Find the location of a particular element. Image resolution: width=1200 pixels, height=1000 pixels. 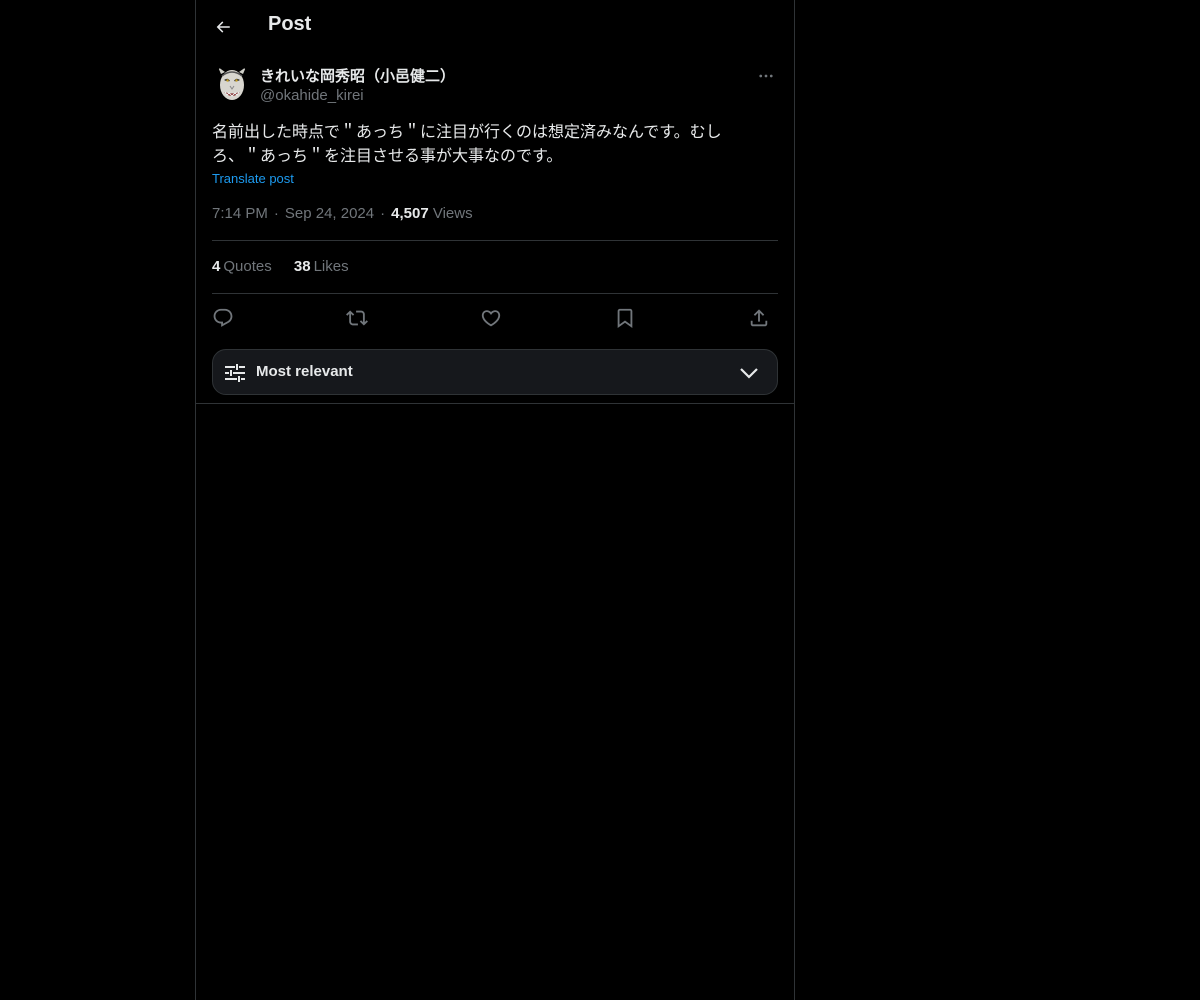

views-count: 4,507 is located at coordinates (410, 213).